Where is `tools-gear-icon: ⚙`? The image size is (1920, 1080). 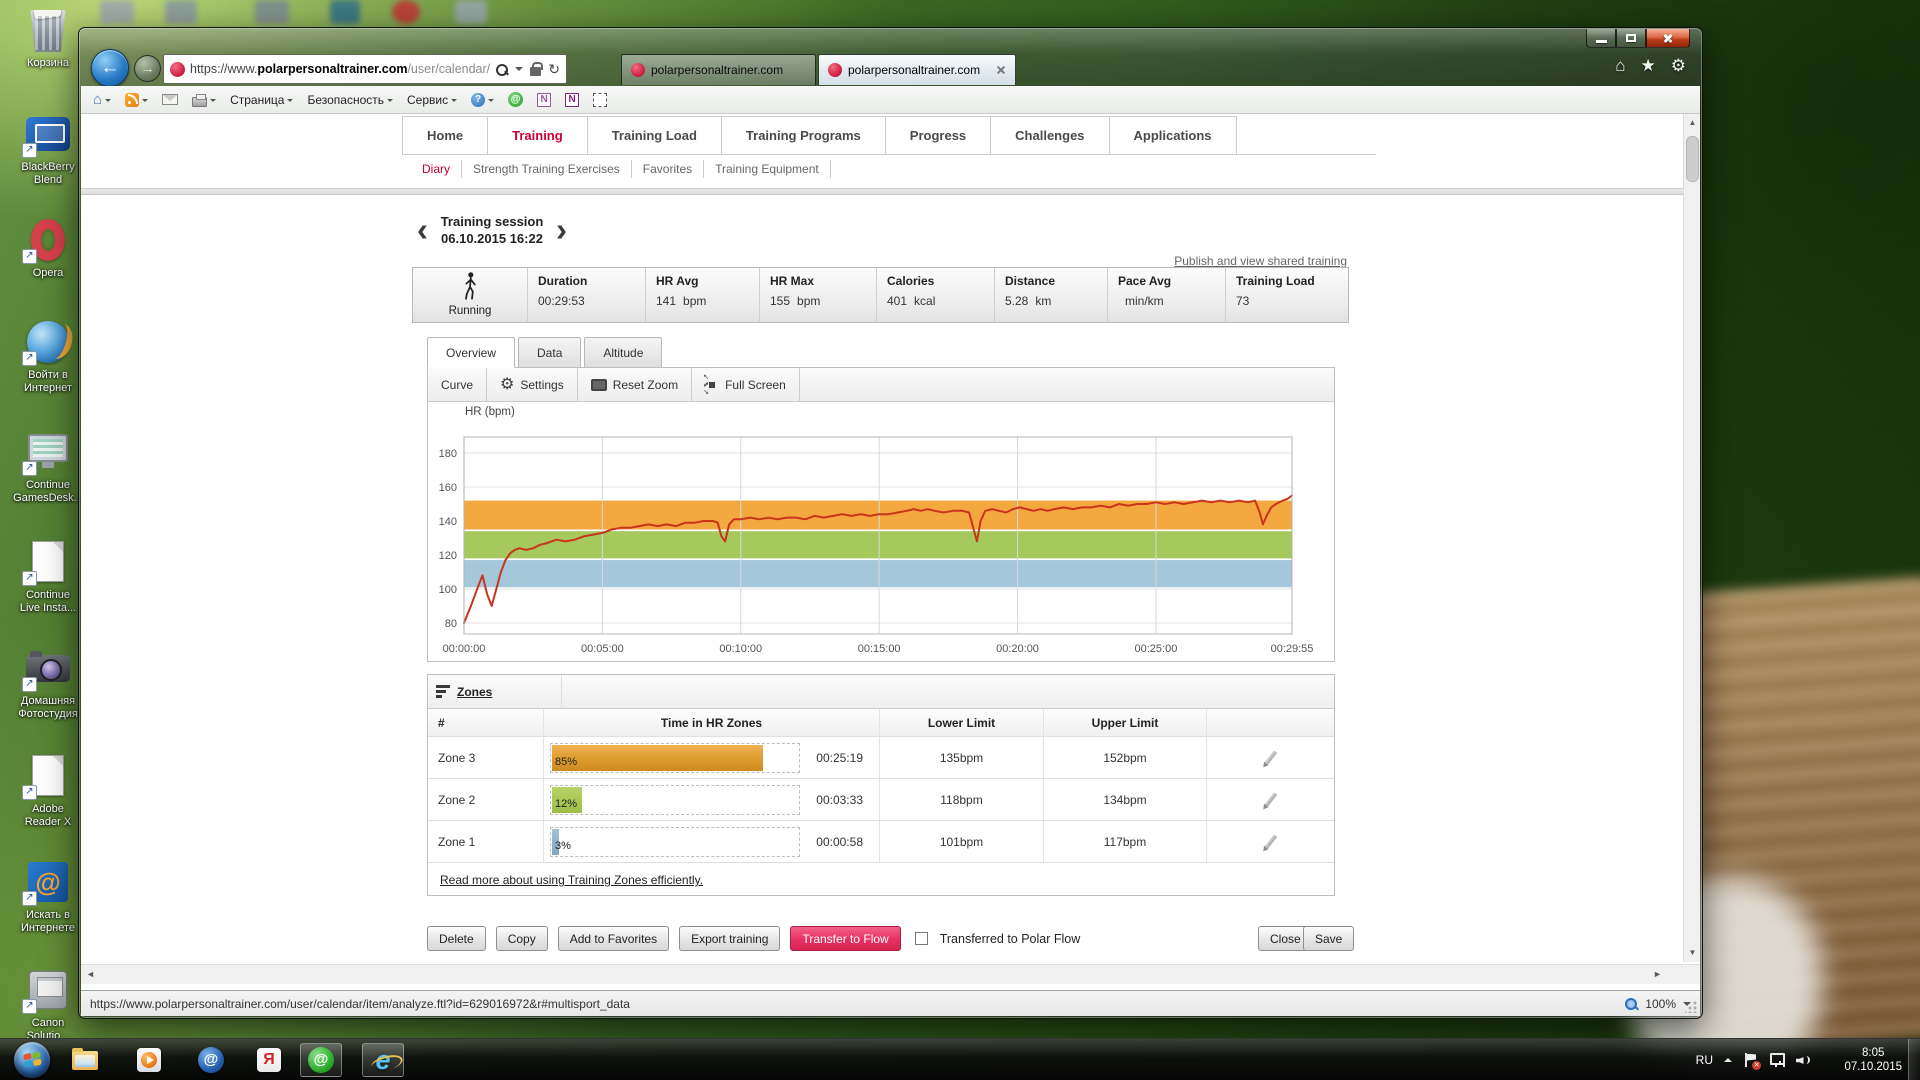
tools-gear-icon: ⚙ is located at coordinates (1678, 66).